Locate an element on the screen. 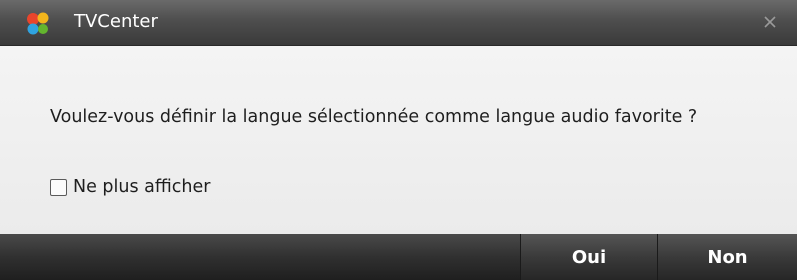 The width and height of the screenshot is (797, 280). no-button: Non is located at coordinates (727, 257).